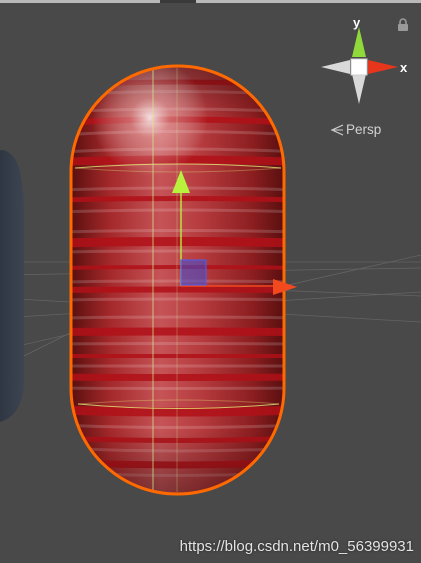 The height and width of the screenshot is (563, 421). What do you see at coordinates (337, 129) in the screenshot?
I see `perspective-icon` at bounding box center [337, 129].